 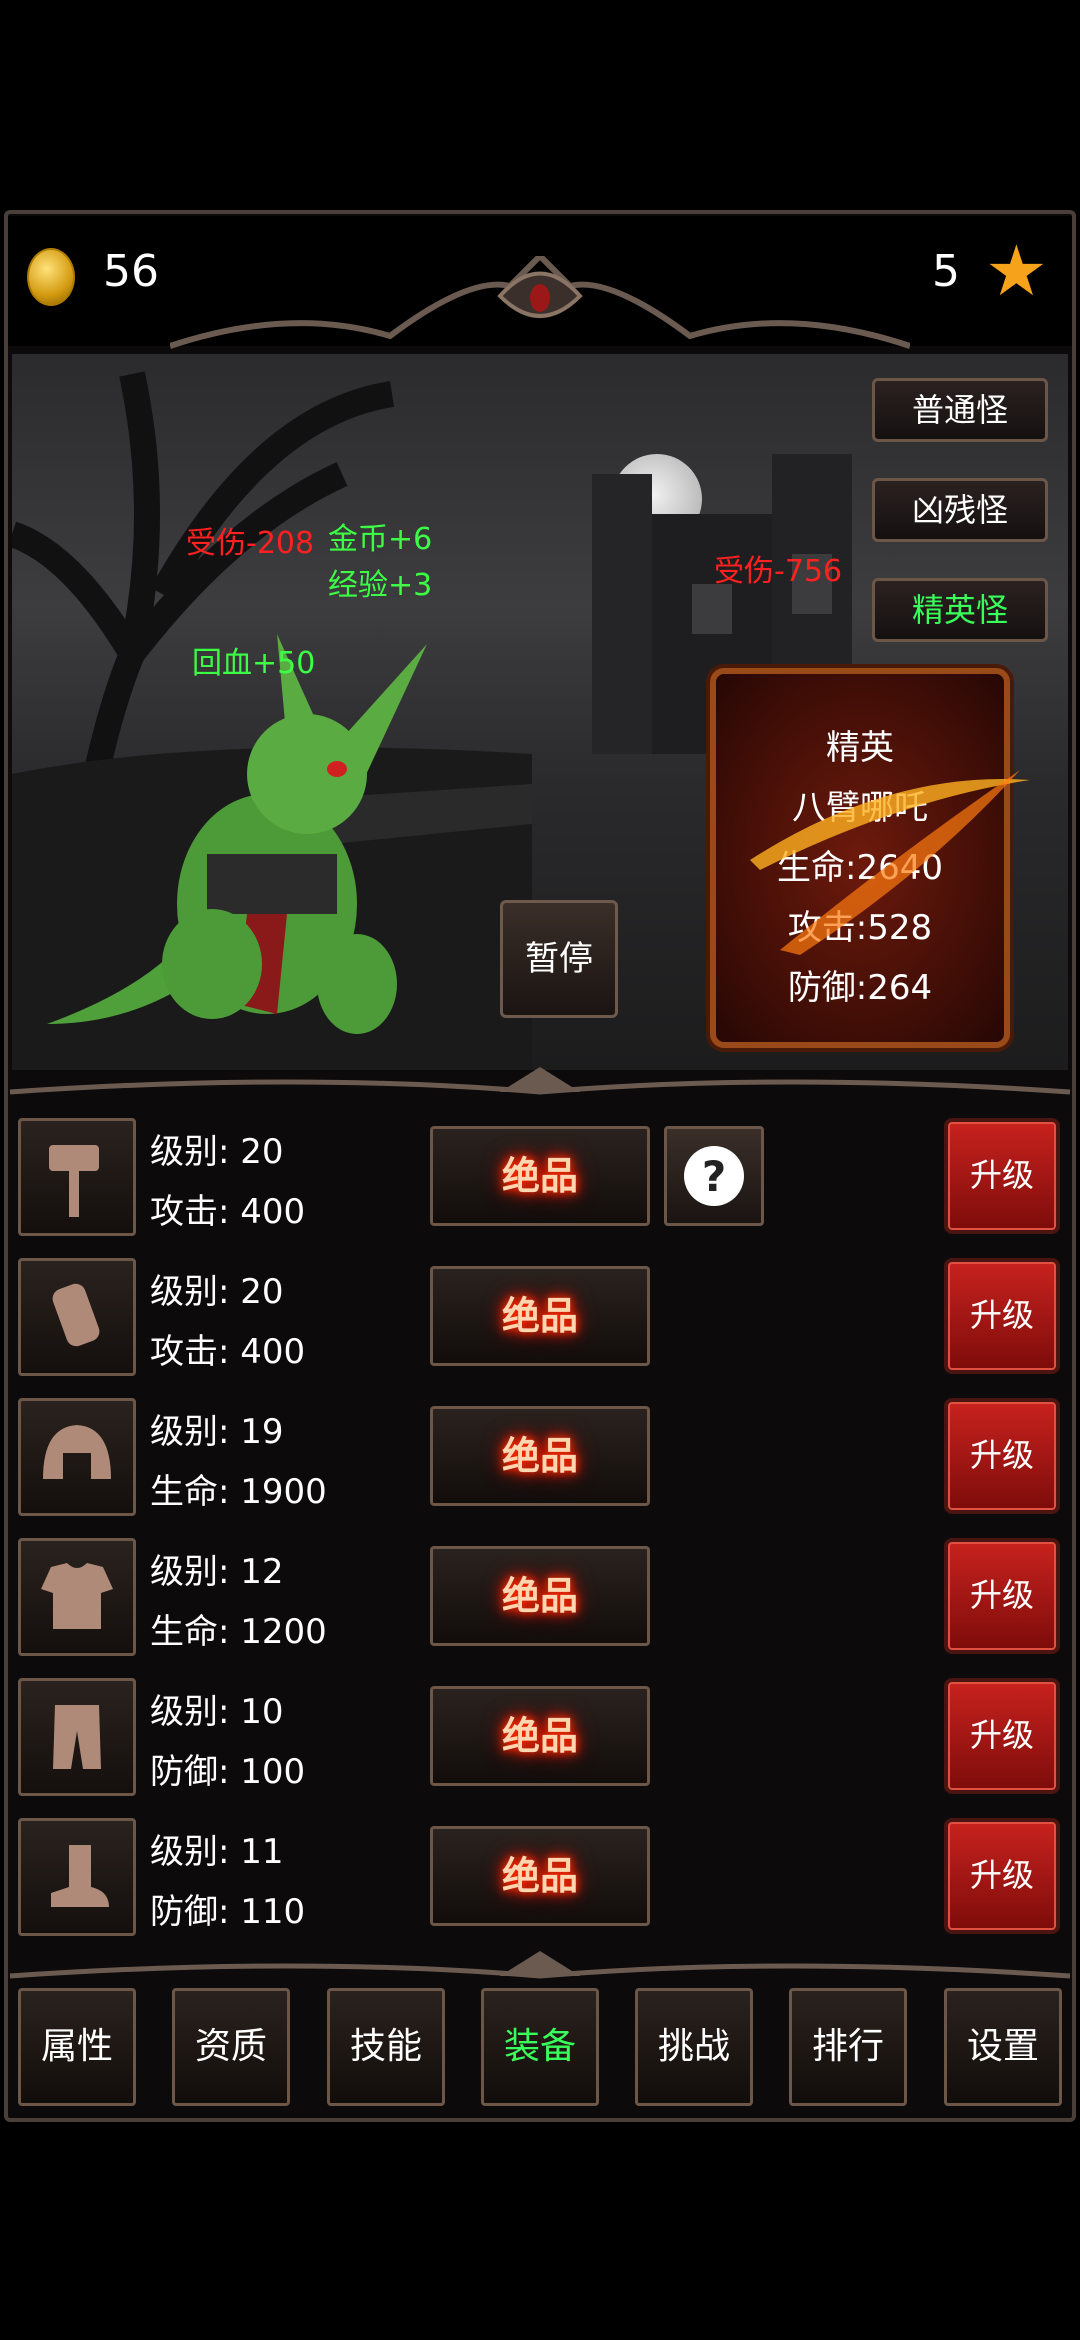 What do you see at coordinates (77, 2047) in the screenshot?
I see `tab-attributes: 属性` at bounding box center [77, 2047].